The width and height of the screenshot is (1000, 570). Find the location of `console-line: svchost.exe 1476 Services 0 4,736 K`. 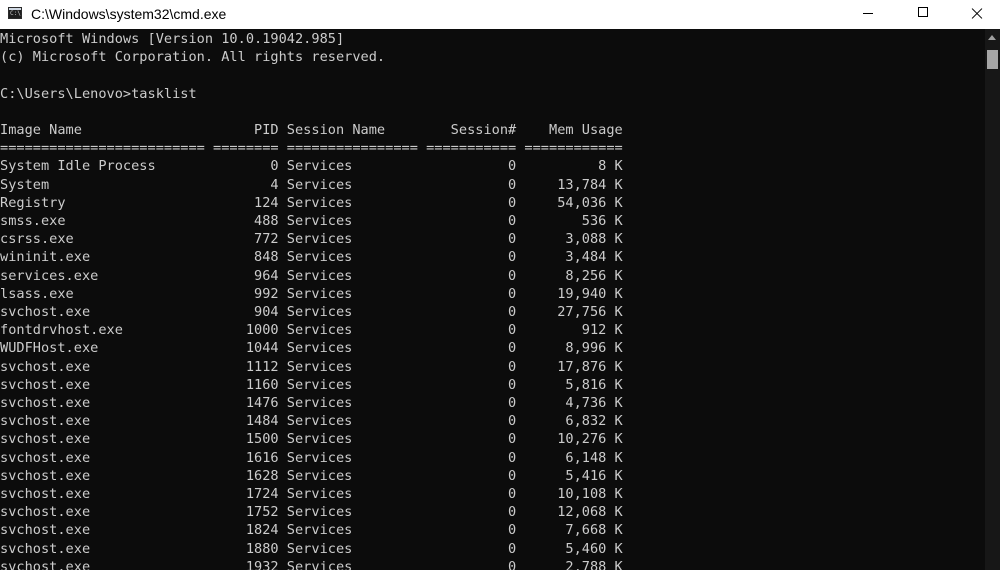

console-line: svchost.exe 1476 Services 0 4,736 K is located at coordinates (311, 403).